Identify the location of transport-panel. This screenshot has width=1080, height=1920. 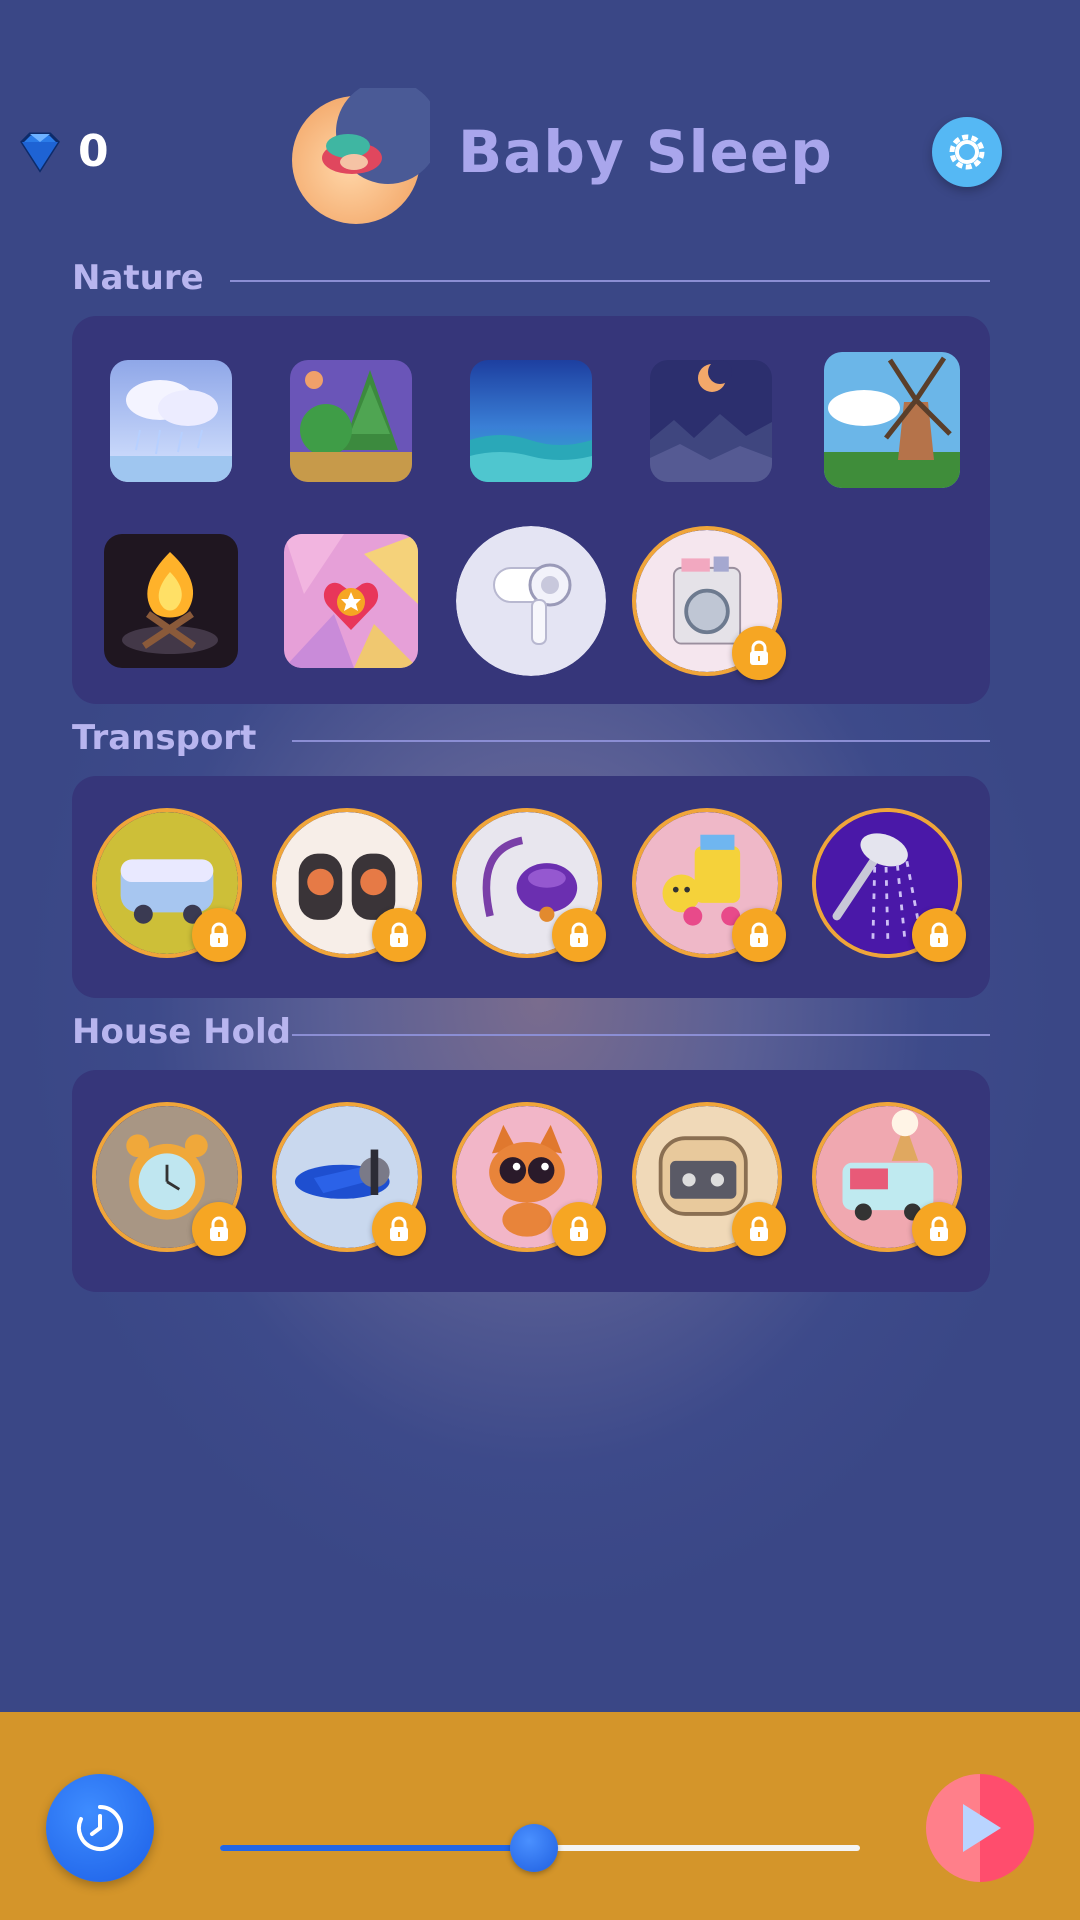
(531, 887).